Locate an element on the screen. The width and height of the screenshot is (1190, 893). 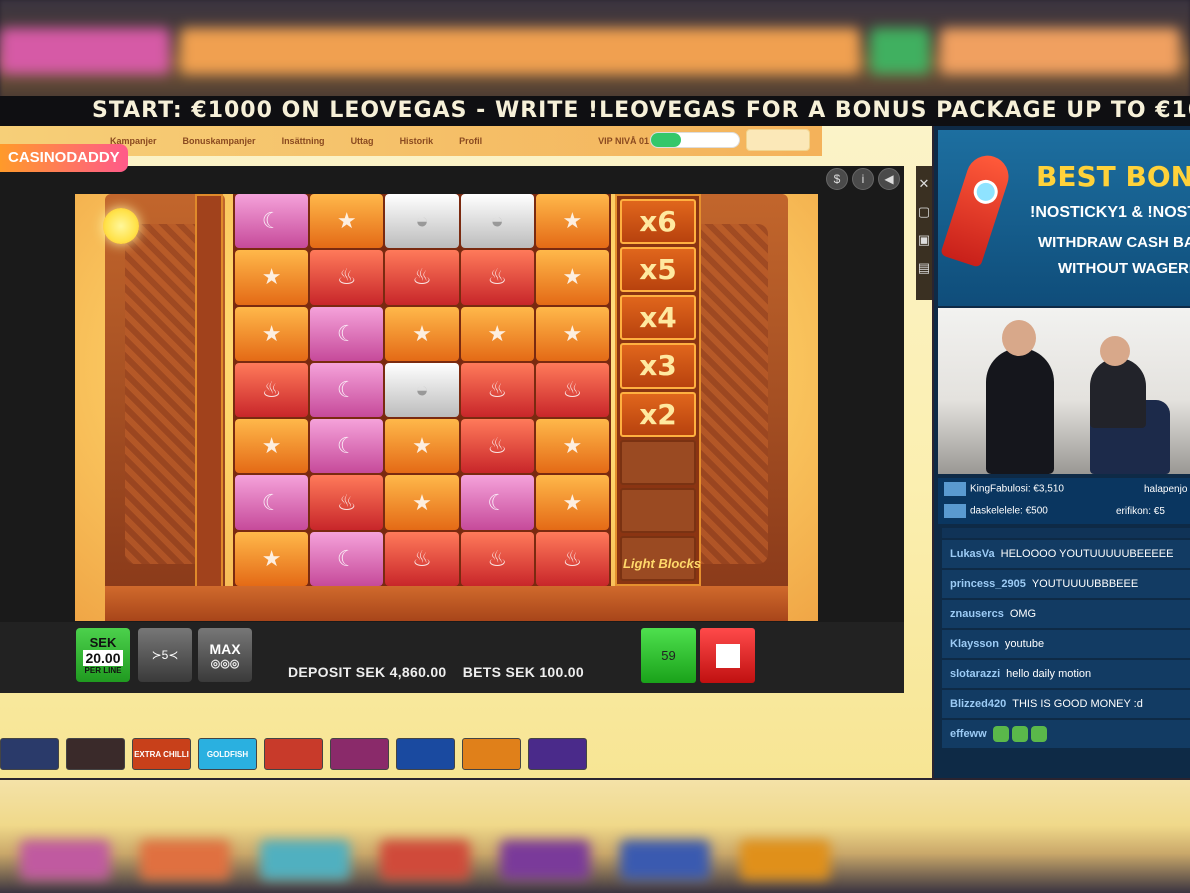
blurred-background-bottom is located at coordinates (595, 836).